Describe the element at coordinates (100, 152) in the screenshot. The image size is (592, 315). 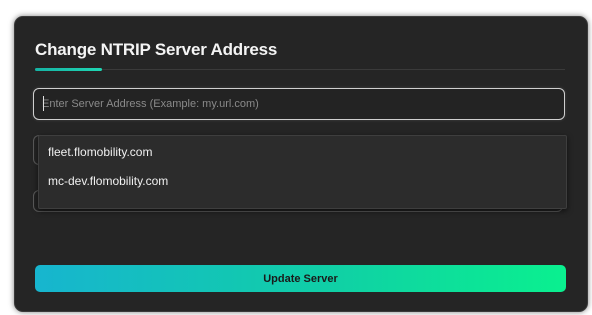
I see `suggestion-item: fleet.flomobility.com` at that location.